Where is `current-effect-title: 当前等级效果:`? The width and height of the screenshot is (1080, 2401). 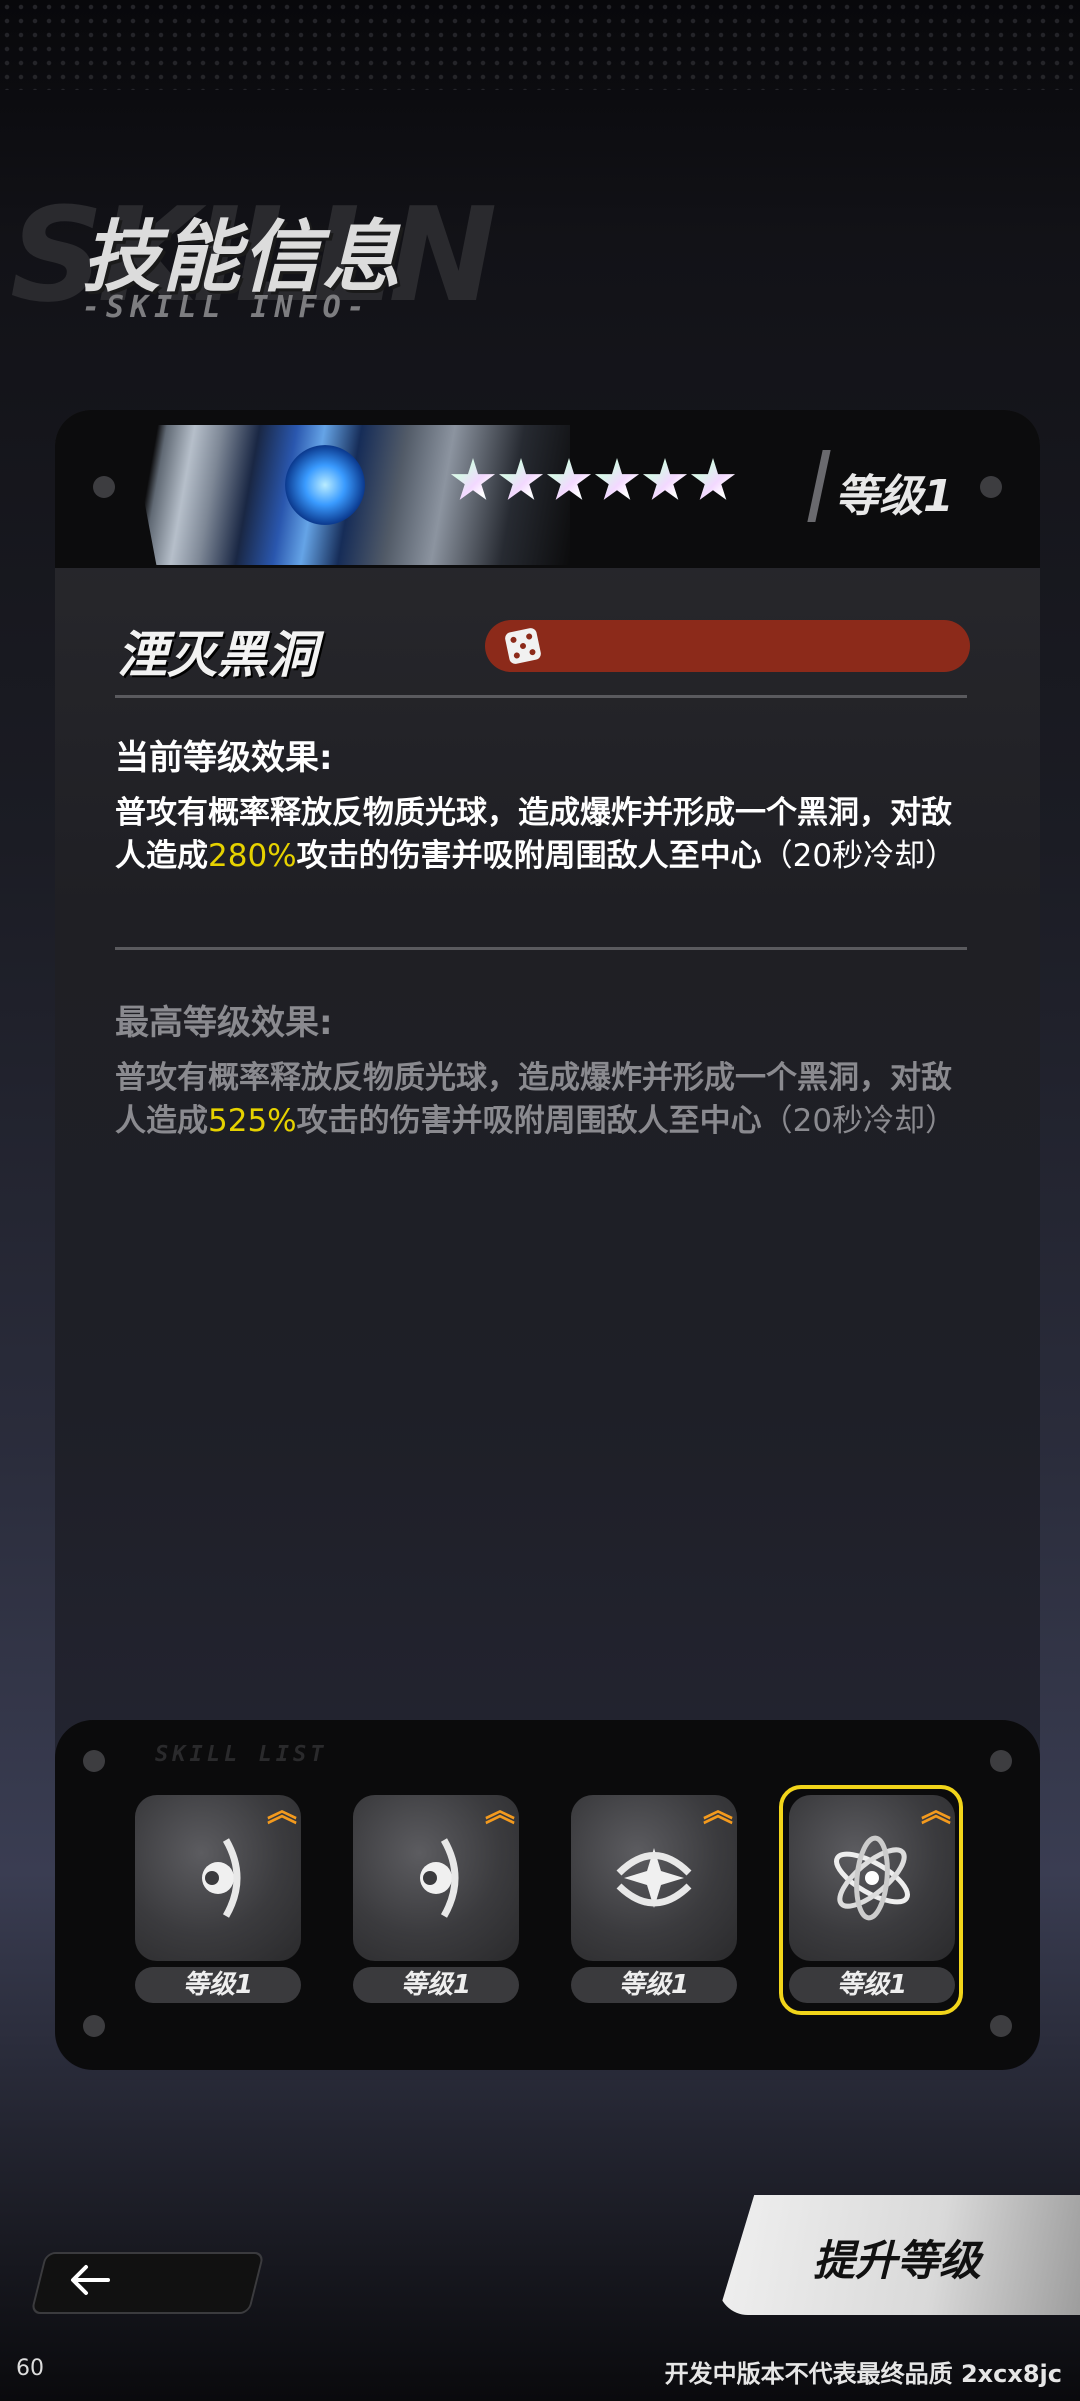 current-effect-title: 当前等级效果: is located at coordinates (224, 758).